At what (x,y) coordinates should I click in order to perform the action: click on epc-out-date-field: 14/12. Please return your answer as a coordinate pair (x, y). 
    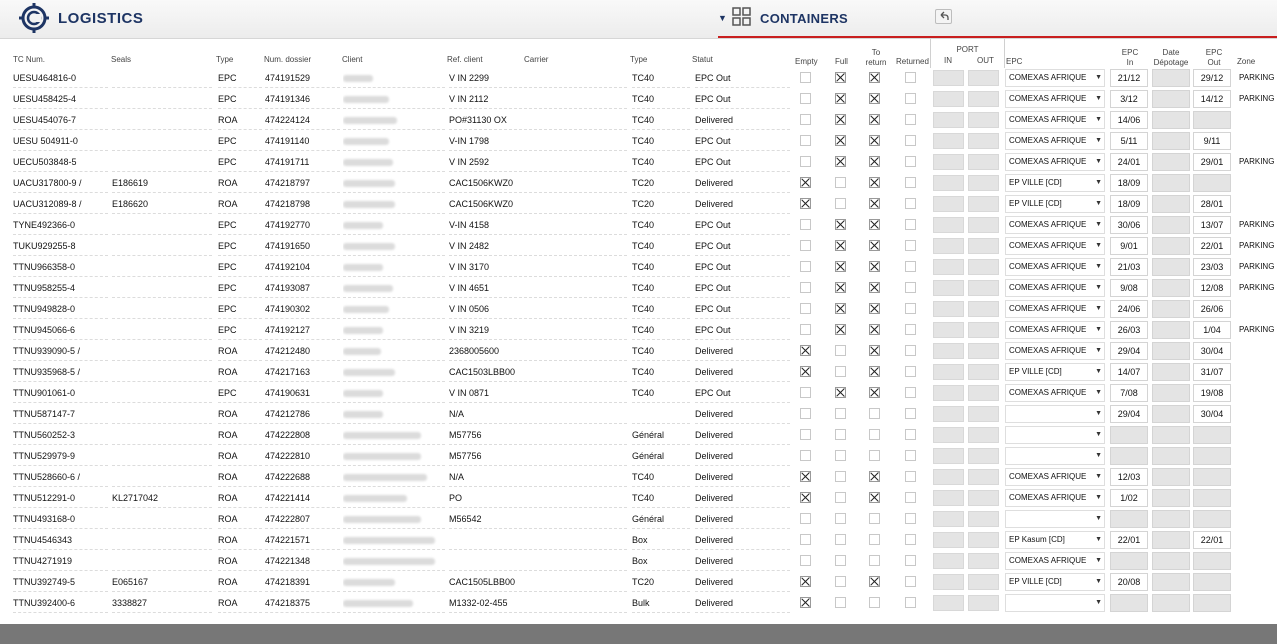
    Looking at the image, I should click on (1212, 99).